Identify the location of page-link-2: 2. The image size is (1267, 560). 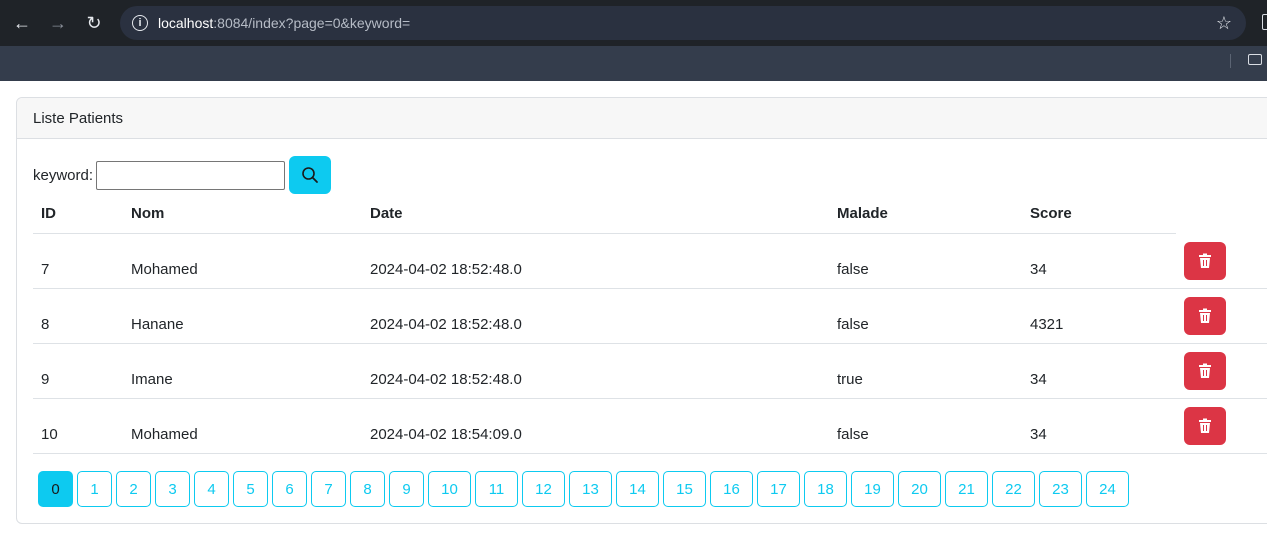
(133, 489).